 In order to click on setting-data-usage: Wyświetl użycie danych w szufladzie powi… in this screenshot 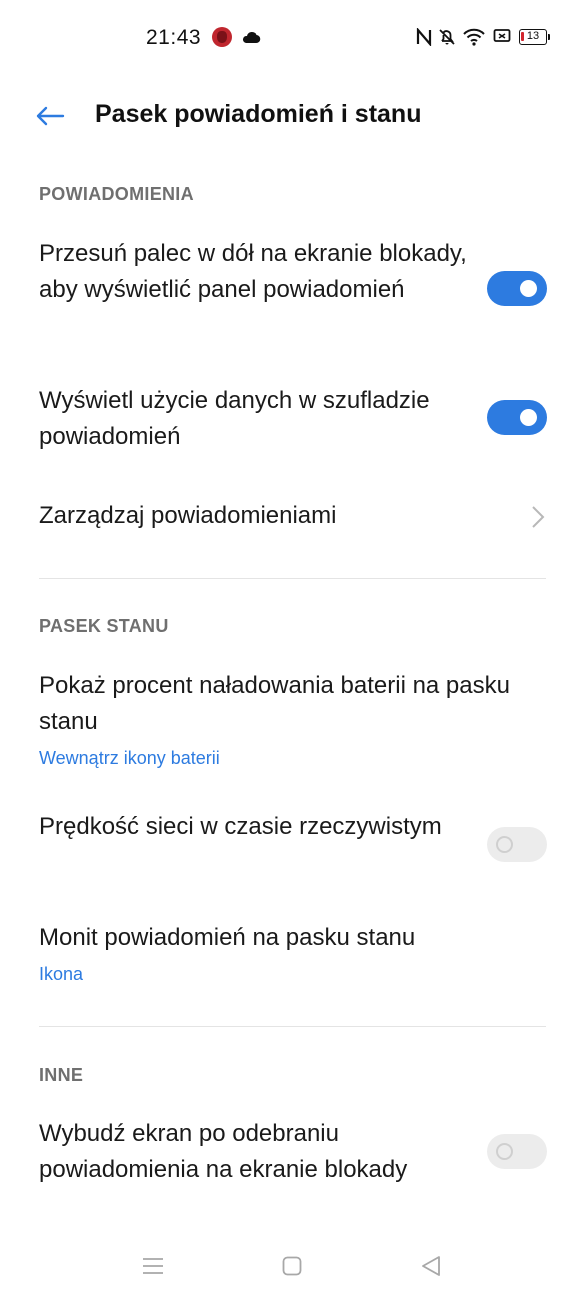, I will do `click(292, 423)`.